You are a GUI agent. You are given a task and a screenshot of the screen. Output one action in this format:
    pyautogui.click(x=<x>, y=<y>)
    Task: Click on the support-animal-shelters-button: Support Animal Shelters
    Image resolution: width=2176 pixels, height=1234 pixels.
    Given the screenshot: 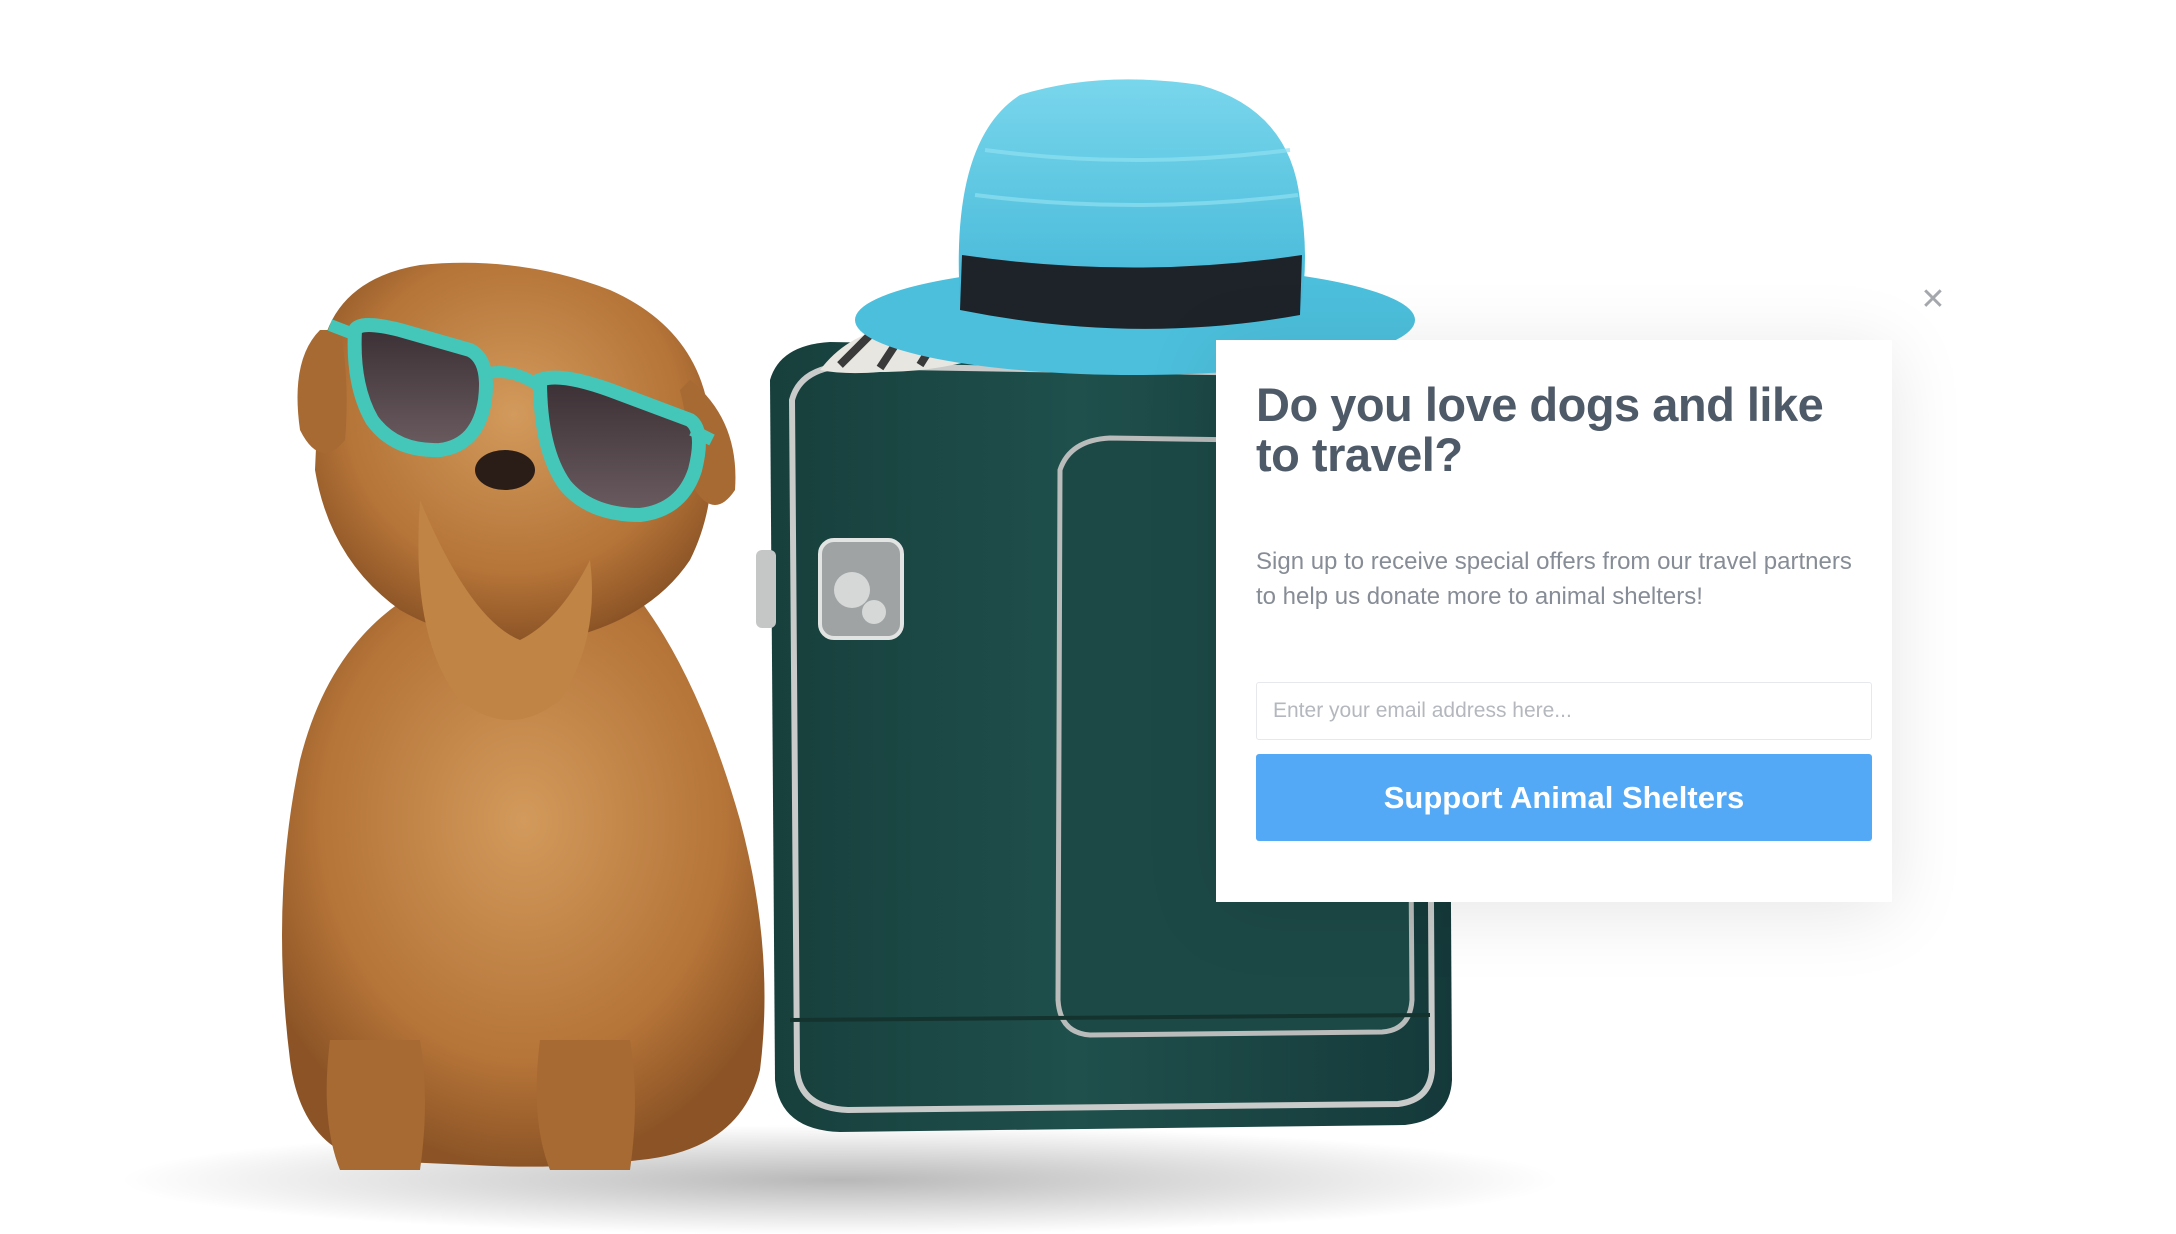 What is the action you would take?
    pyautogui.click(x=1564, y=797)
    